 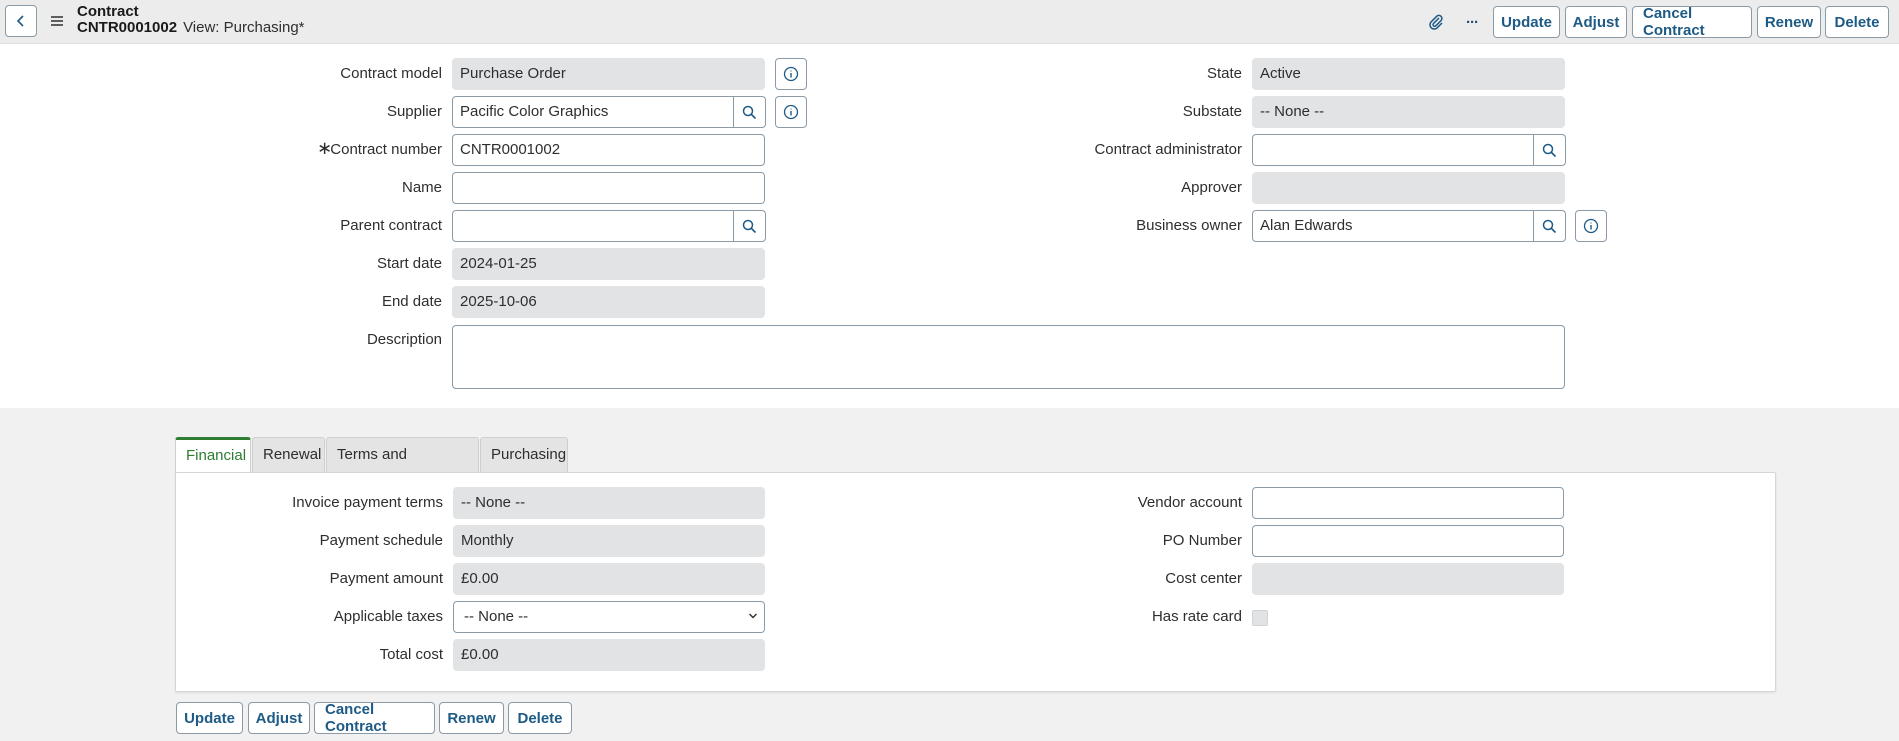 I want to click on substate-label: Substate, so click(x=1212, y=111).